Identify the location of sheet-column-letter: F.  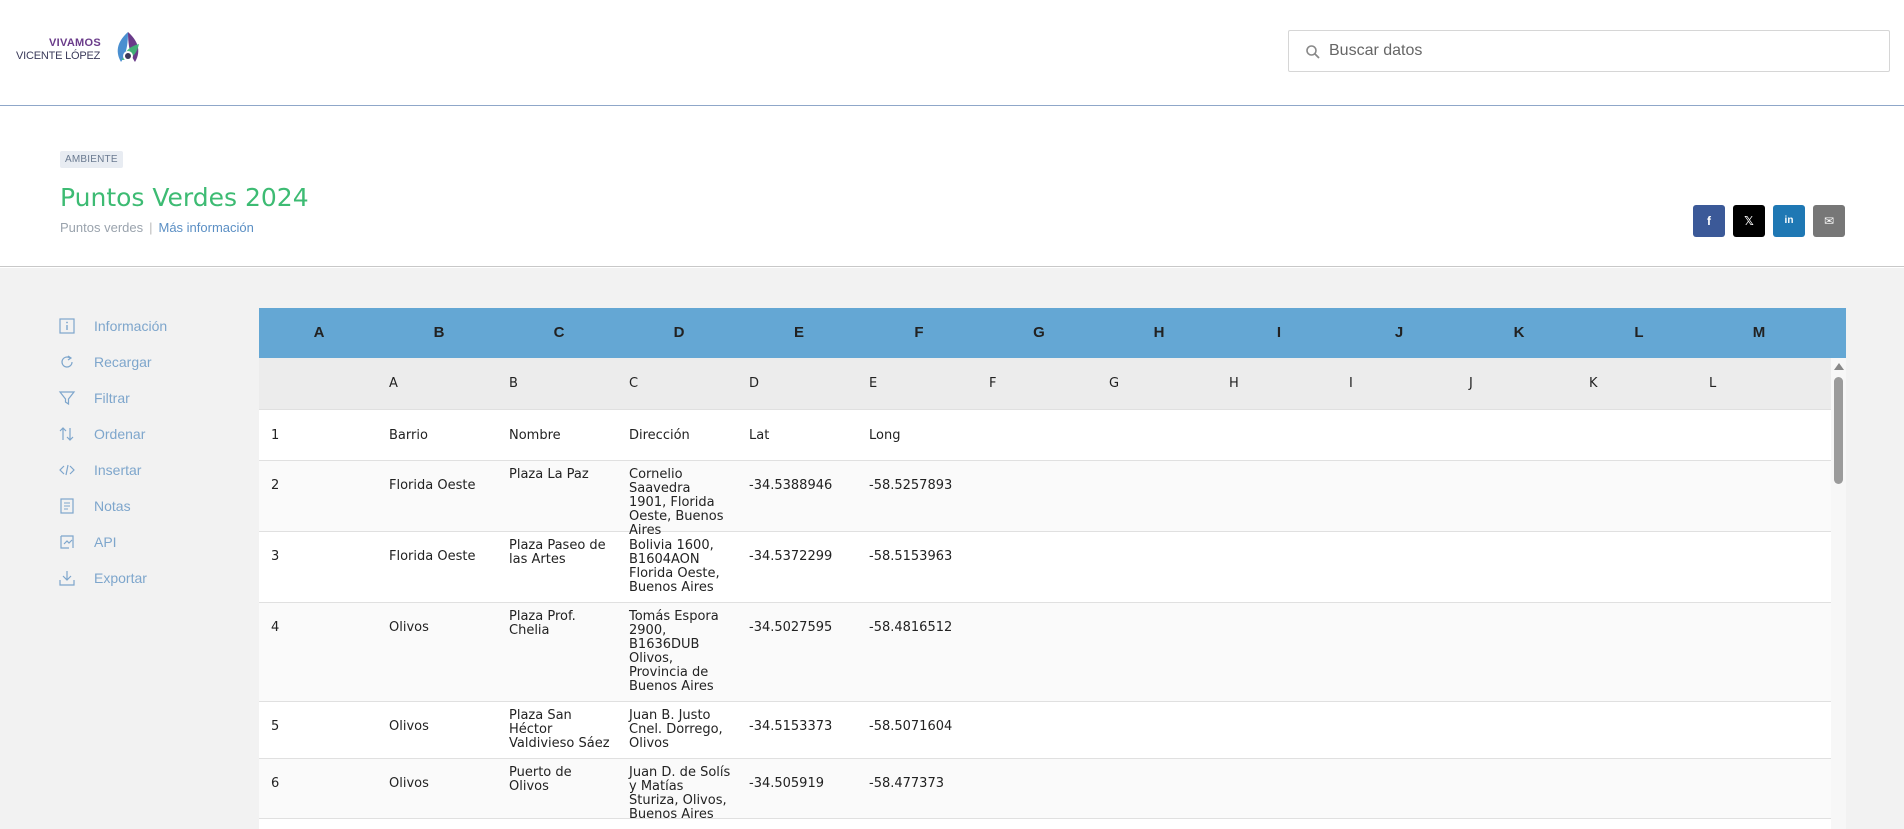
(919, 332).